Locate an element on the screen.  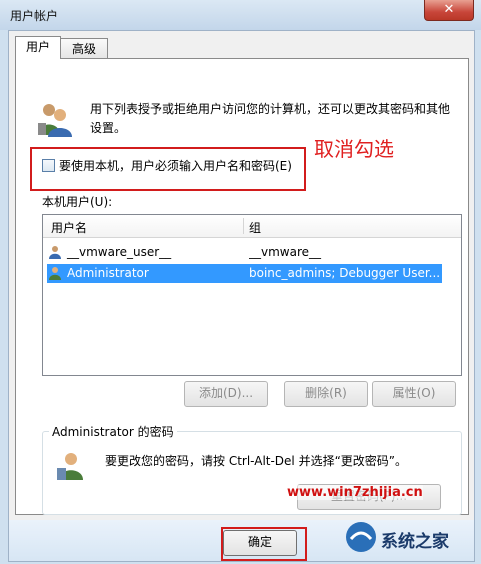
local-users-label: 本机用户(U): is located at coordinates (77, 202).